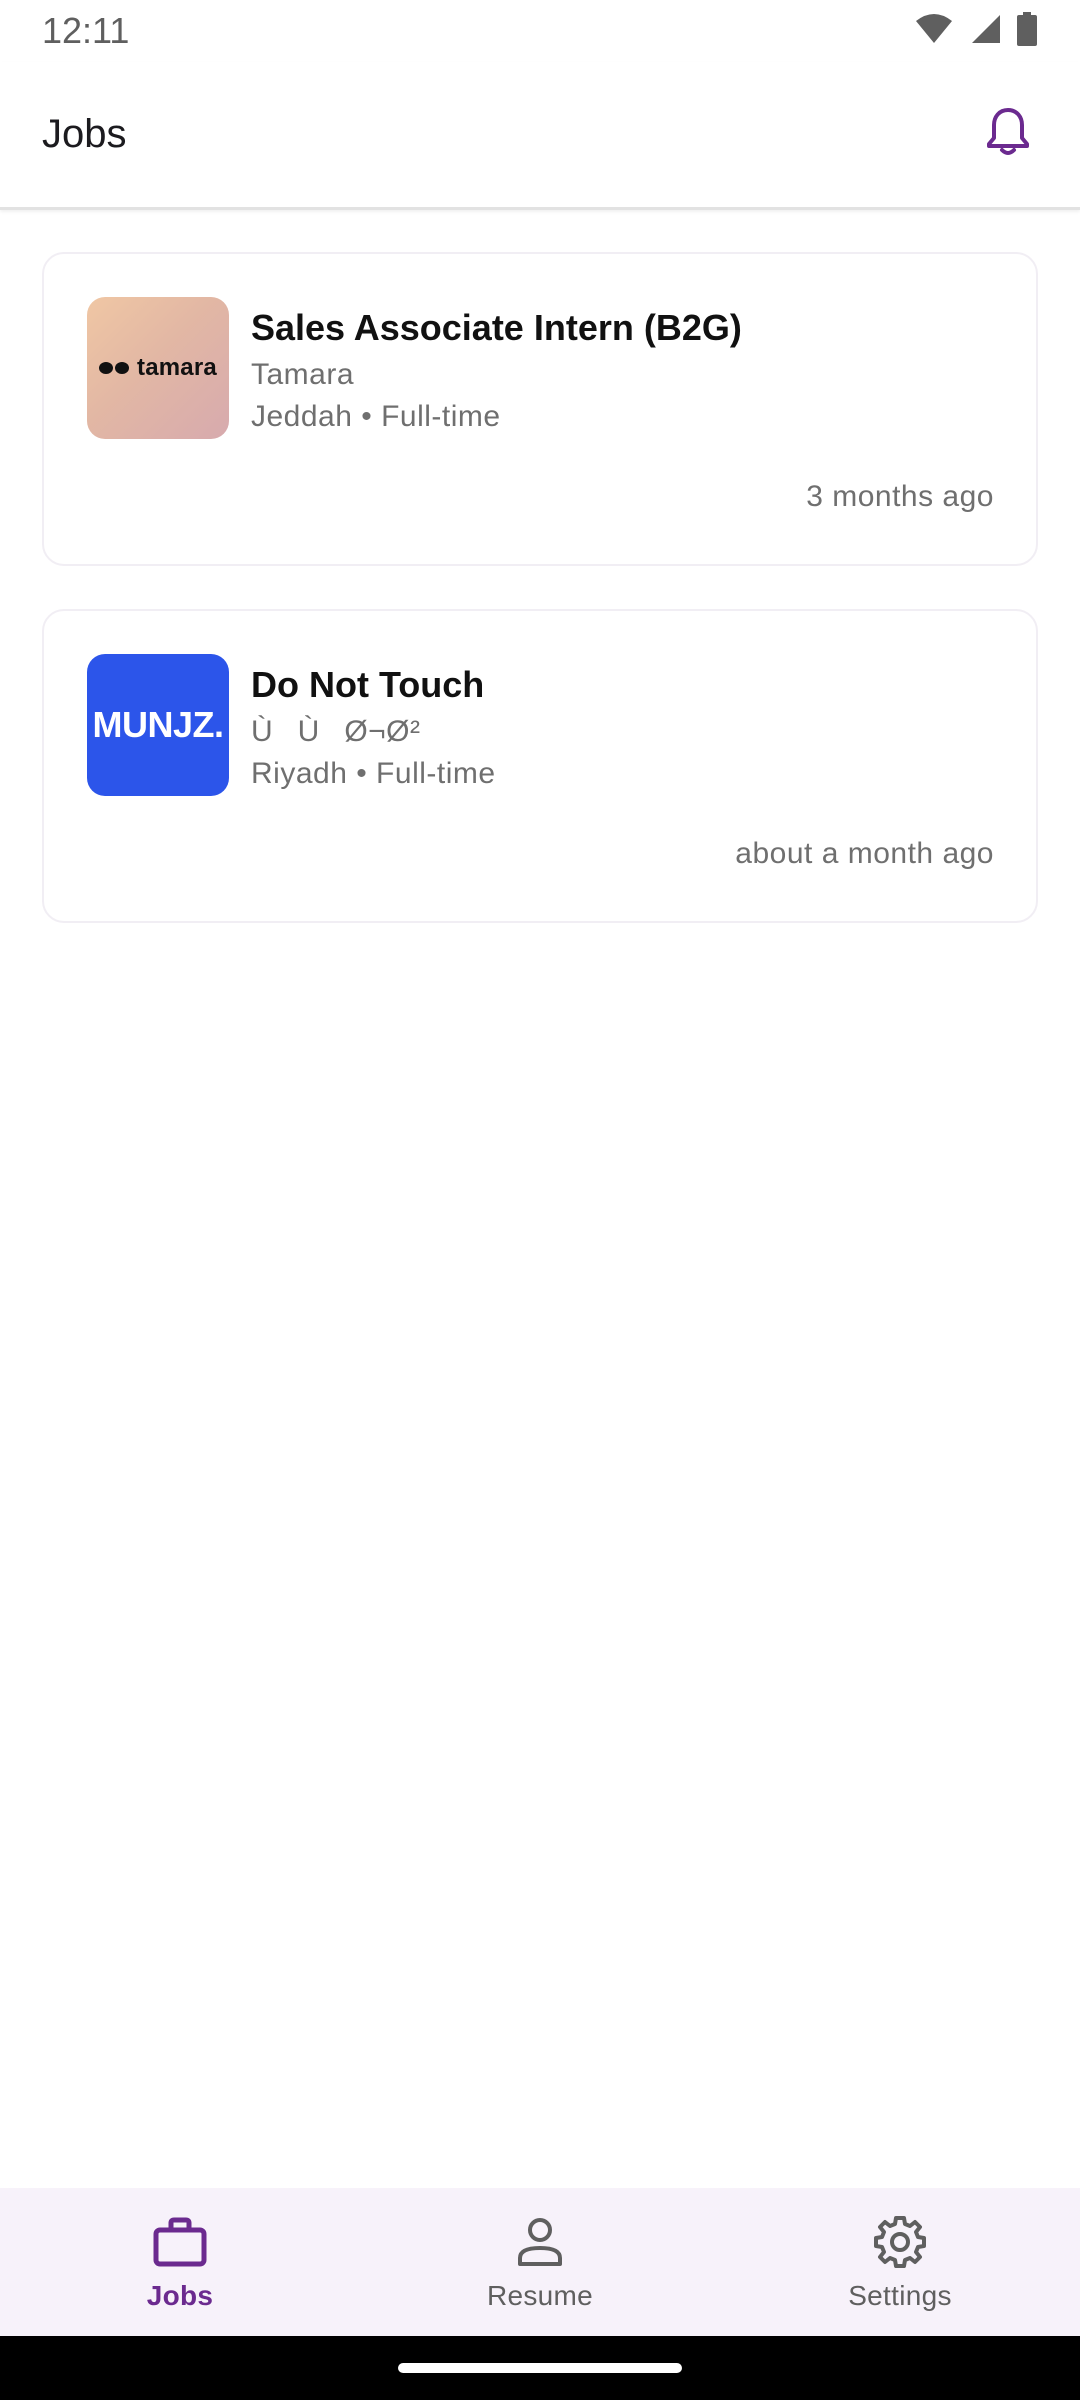 Image resolution: width=1080 pixels, height=2400 pixels. Describe the element at coordinates (540, 136) in the screenshot. I see `app-bar: Jobs` at that location.